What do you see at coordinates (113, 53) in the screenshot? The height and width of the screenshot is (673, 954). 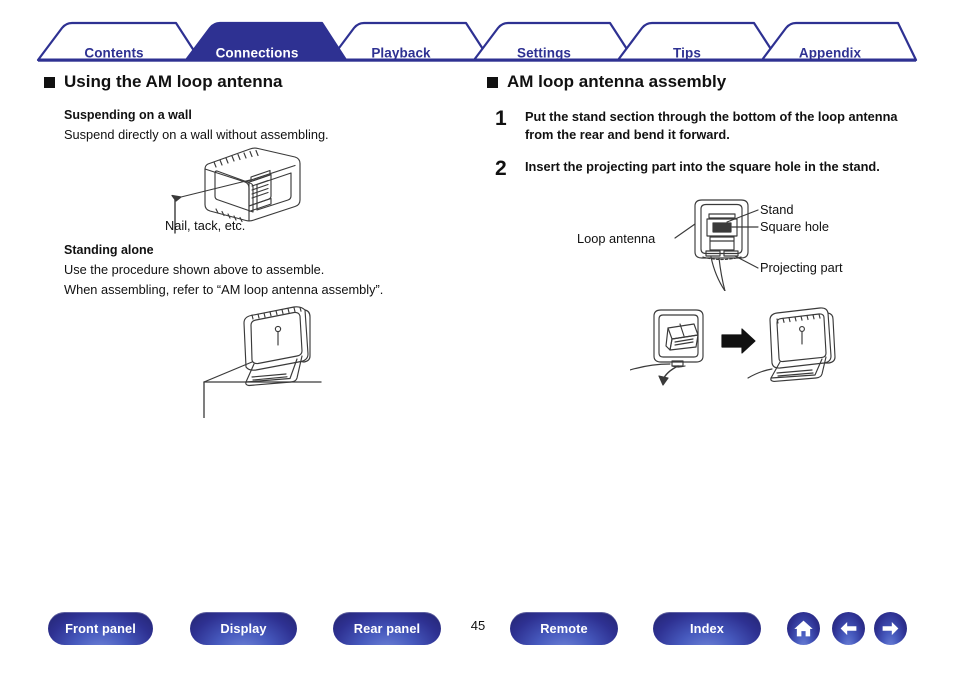 I see `tab-label-contents: Contents` at bounding box center [113, 53].